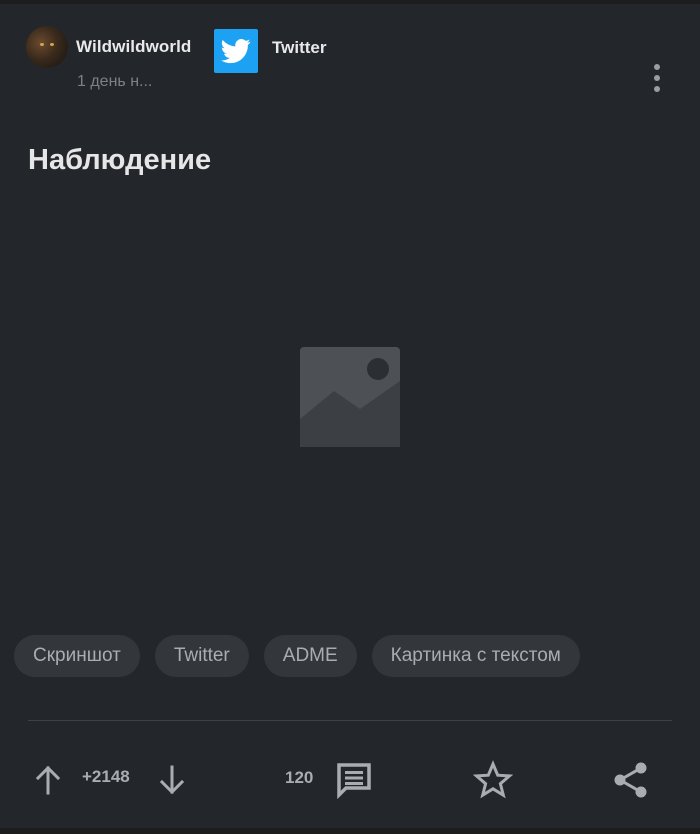 This screenshot has height=834, width=700. I want to click on rating-value: +2148, so click(106, 776).